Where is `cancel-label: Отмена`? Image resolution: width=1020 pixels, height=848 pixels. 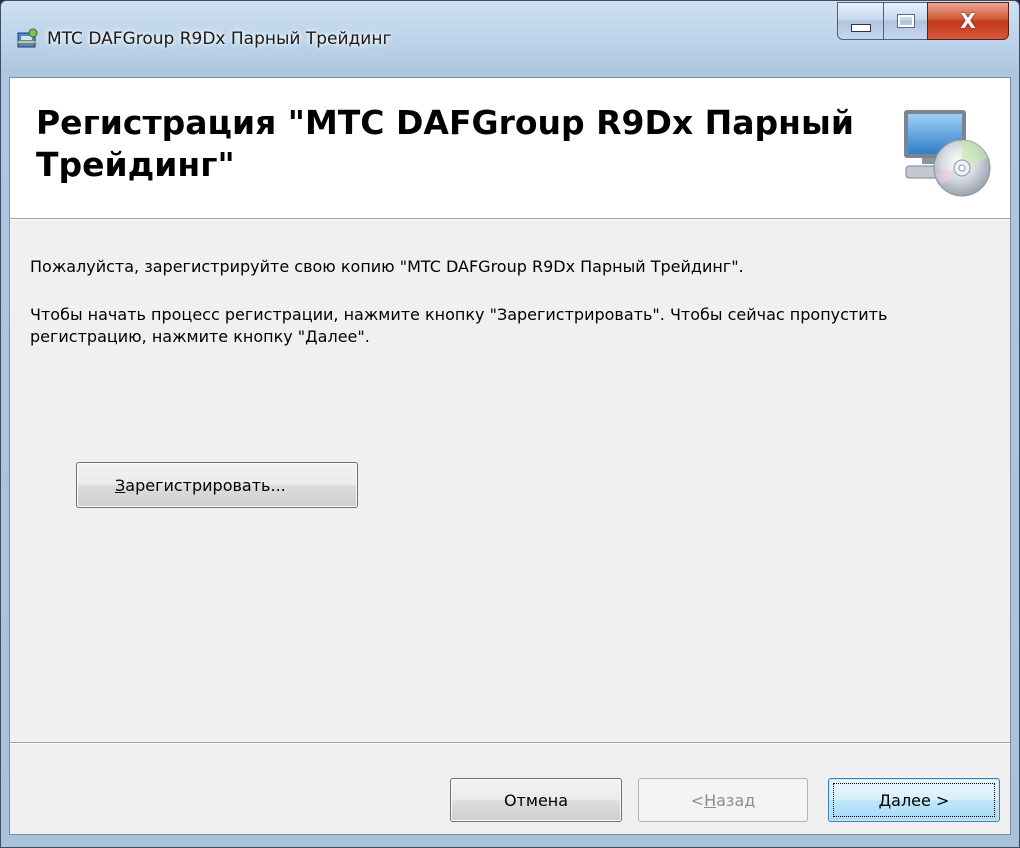 cancel-label: Отмена is located at coordinates (536, 800).